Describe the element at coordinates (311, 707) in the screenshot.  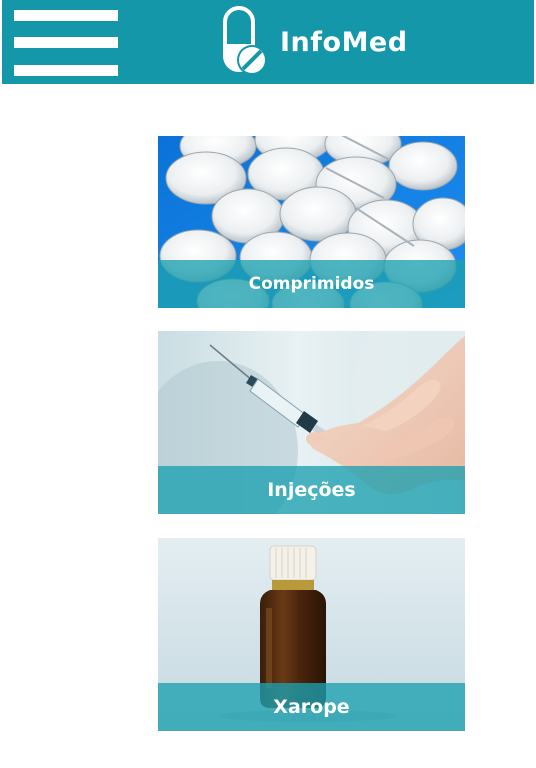
I see `category-label: Xarope` at that location.